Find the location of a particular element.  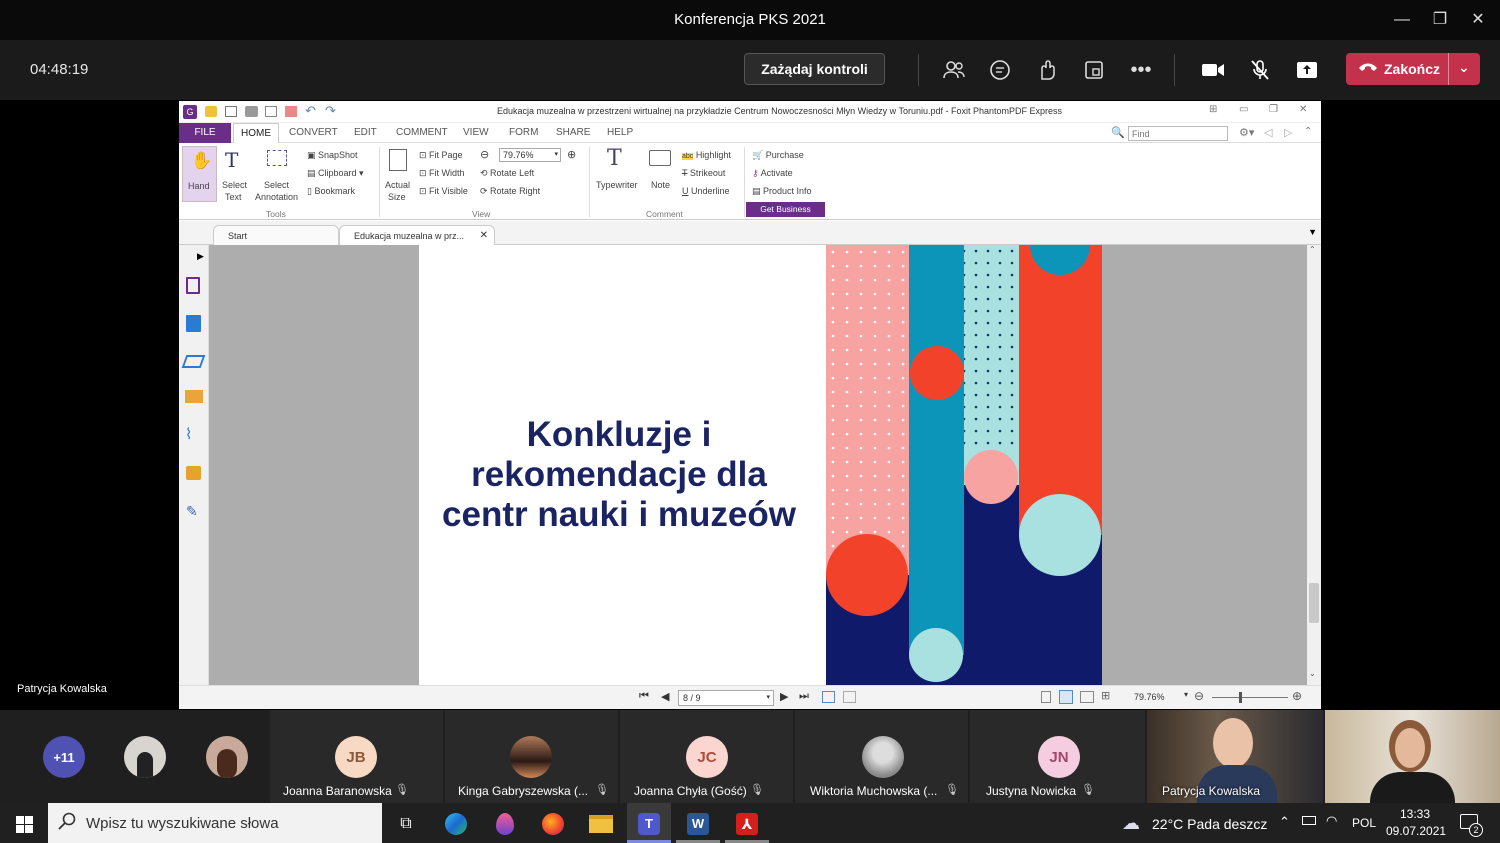

rotate-right-button: ⟳ Rotate Right is located at coordinates (510, 191).